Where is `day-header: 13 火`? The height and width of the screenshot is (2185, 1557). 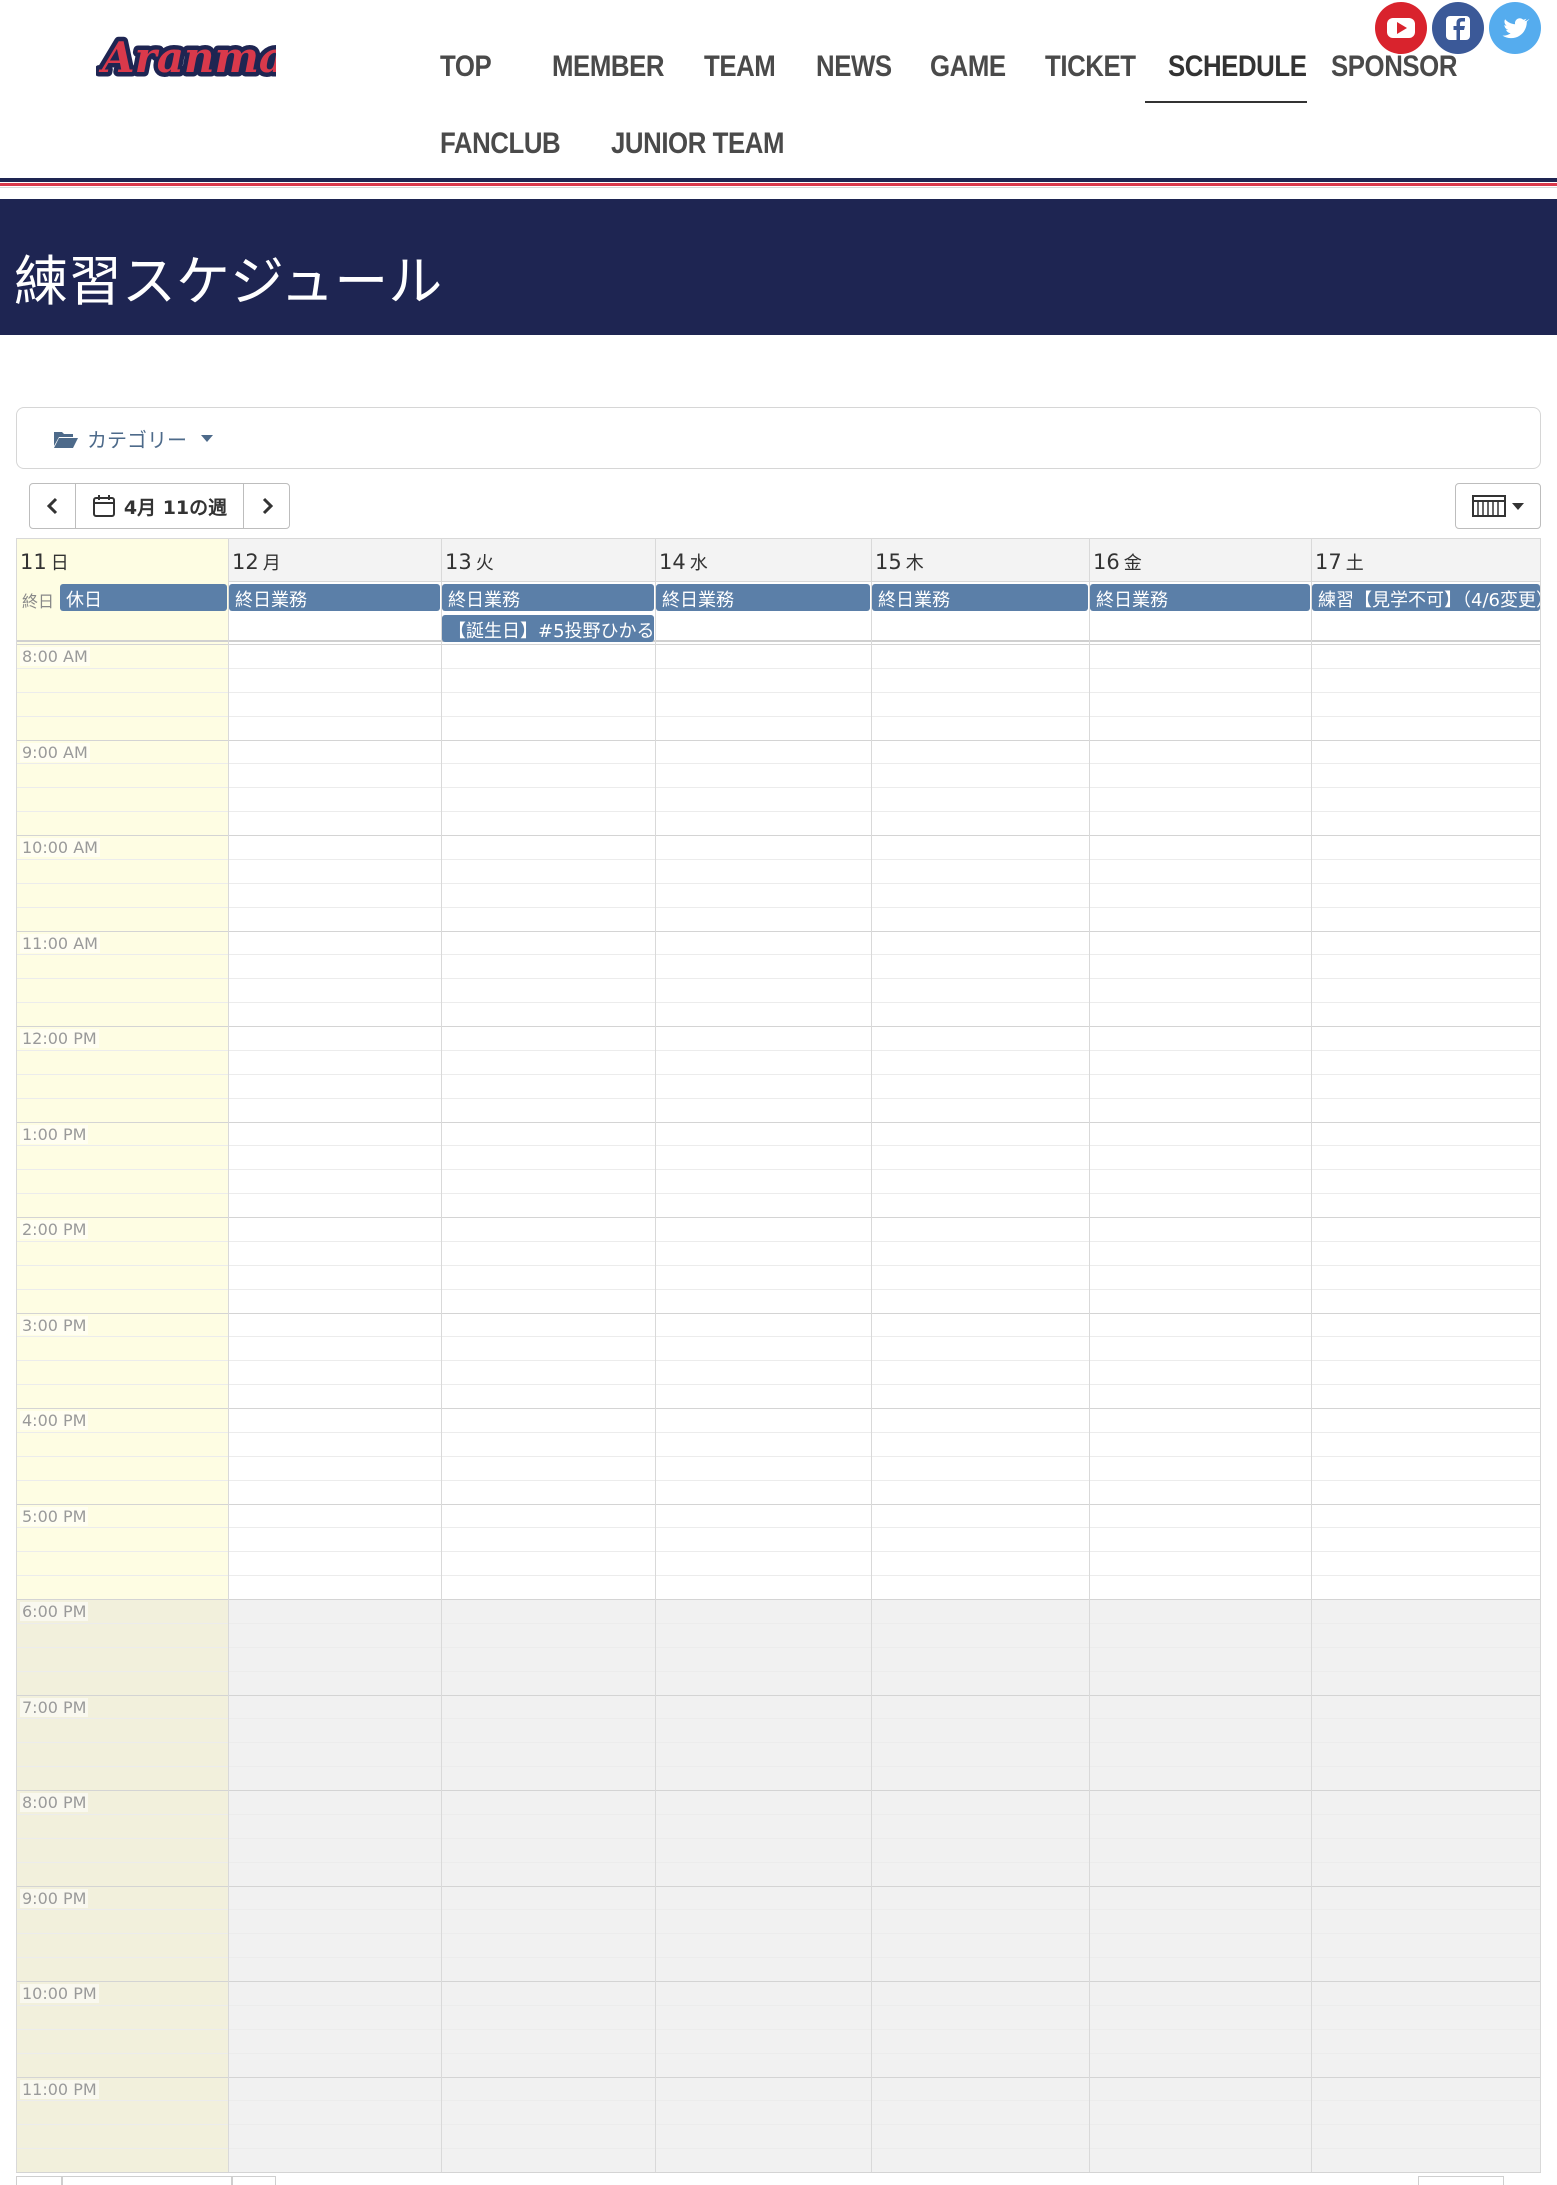
day-header: 13 火 is located at coordinates (548, 561).